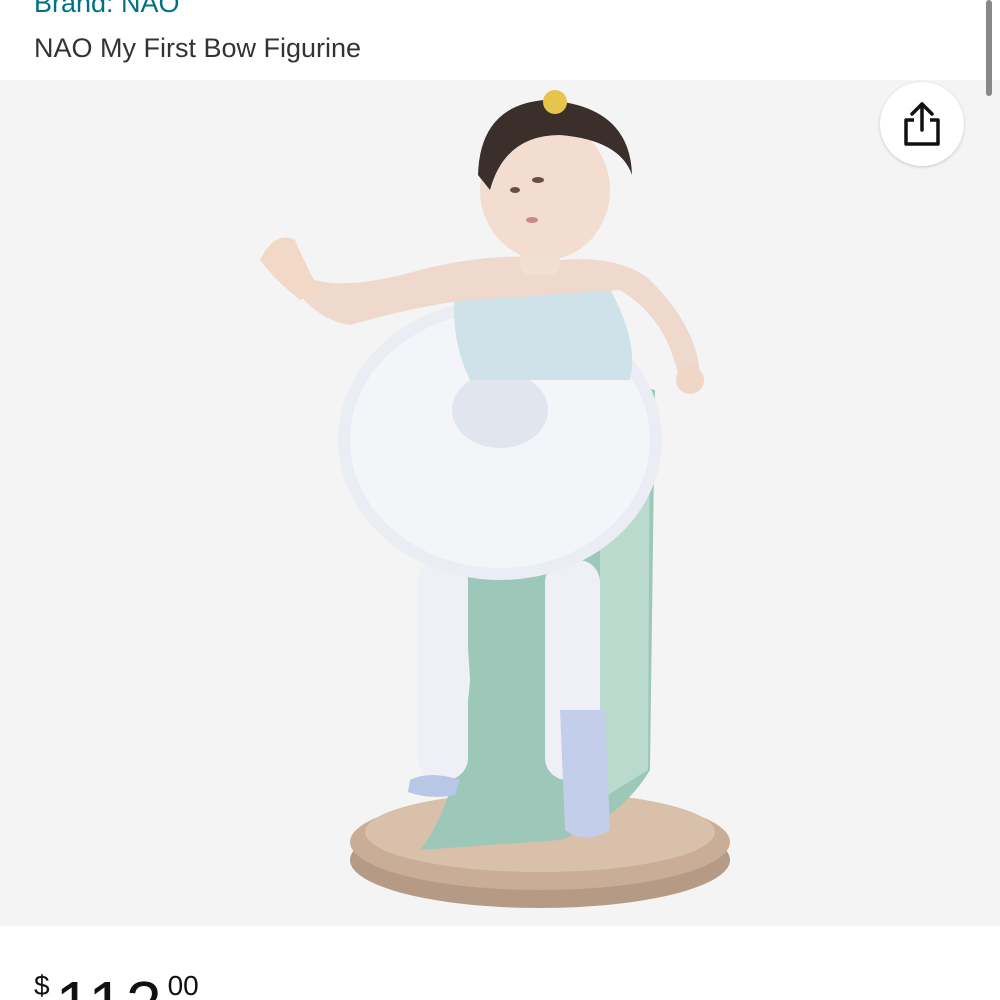  I want to click on share-button, so click(922, 124).